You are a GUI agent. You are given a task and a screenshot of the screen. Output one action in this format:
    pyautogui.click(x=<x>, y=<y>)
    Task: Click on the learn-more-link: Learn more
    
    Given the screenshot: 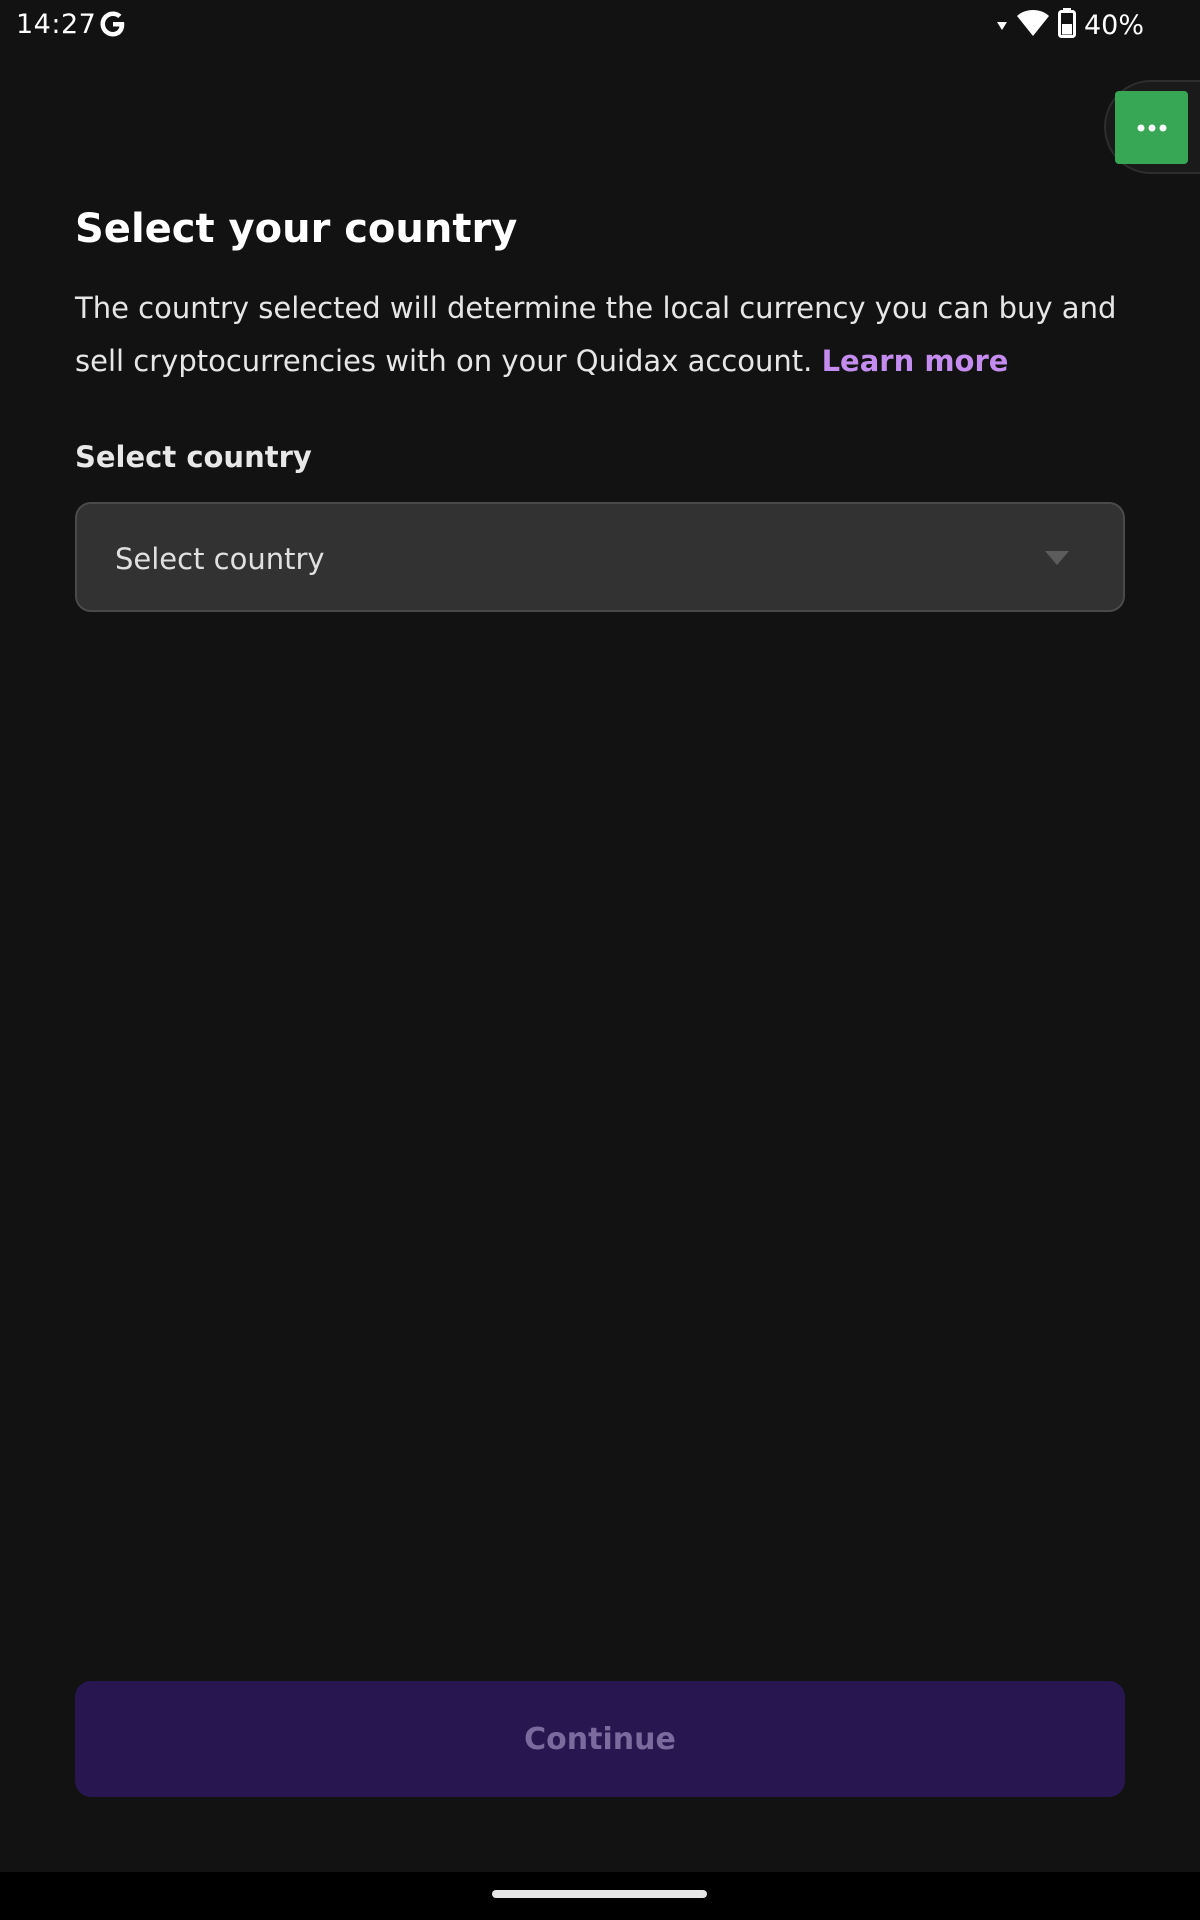 What is the action you would take?
    pyautogui.click(x=915, y=361)
    